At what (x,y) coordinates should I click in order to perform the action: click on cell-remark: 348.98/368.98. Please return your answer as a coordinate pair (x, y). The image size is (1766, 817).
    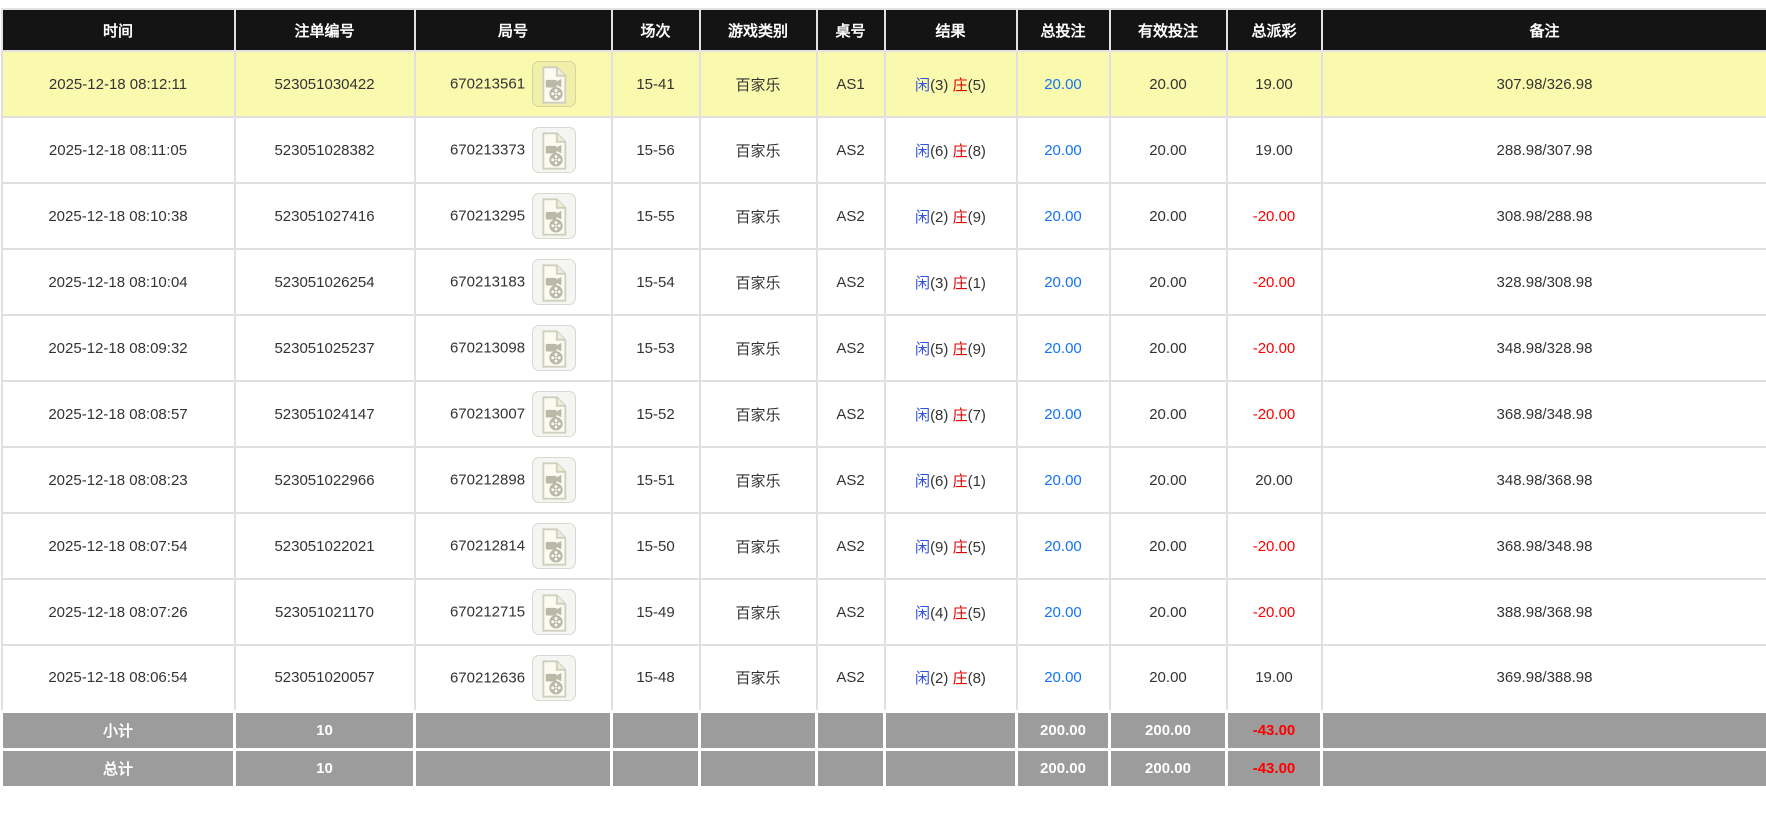
    Looking at the image, I should click on (1543, 480).